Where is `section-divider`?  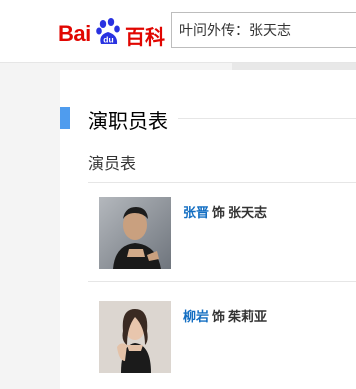 section-divider is located at coordinates (267, 118).